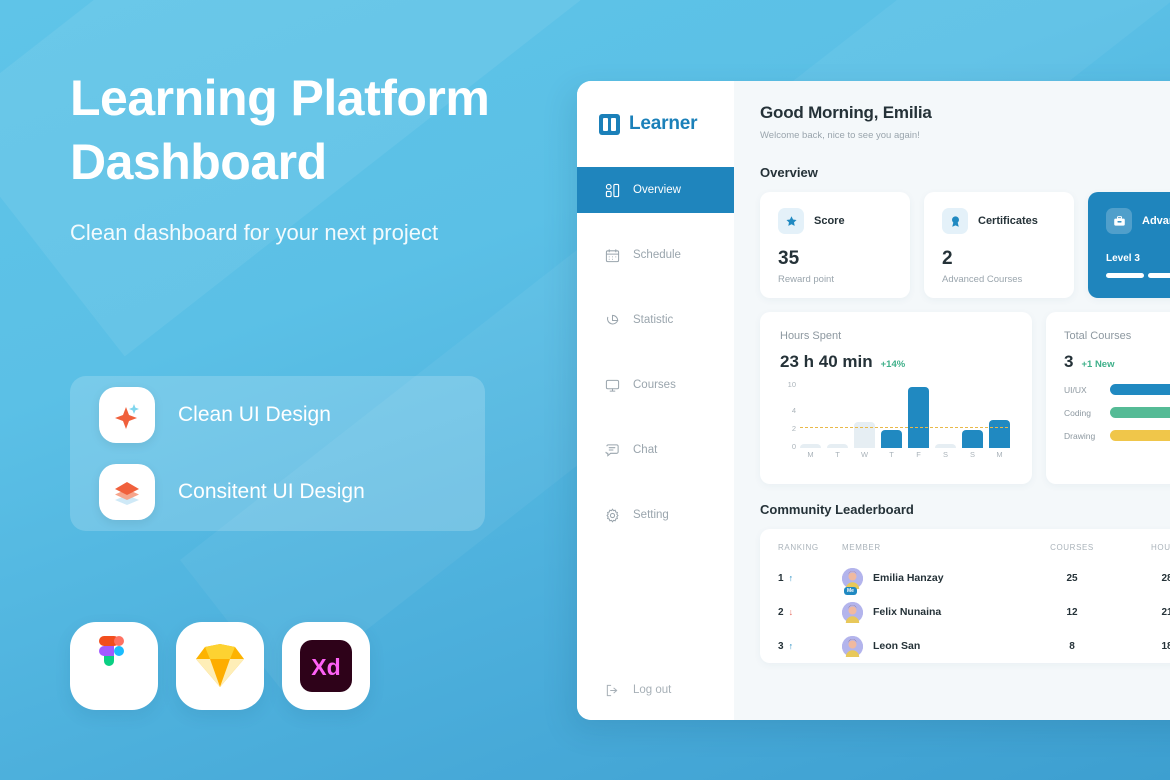  Describe the element at coordinates (1072, 547) in the screenshot. I see `column-header-courses: COURSES` at that location.